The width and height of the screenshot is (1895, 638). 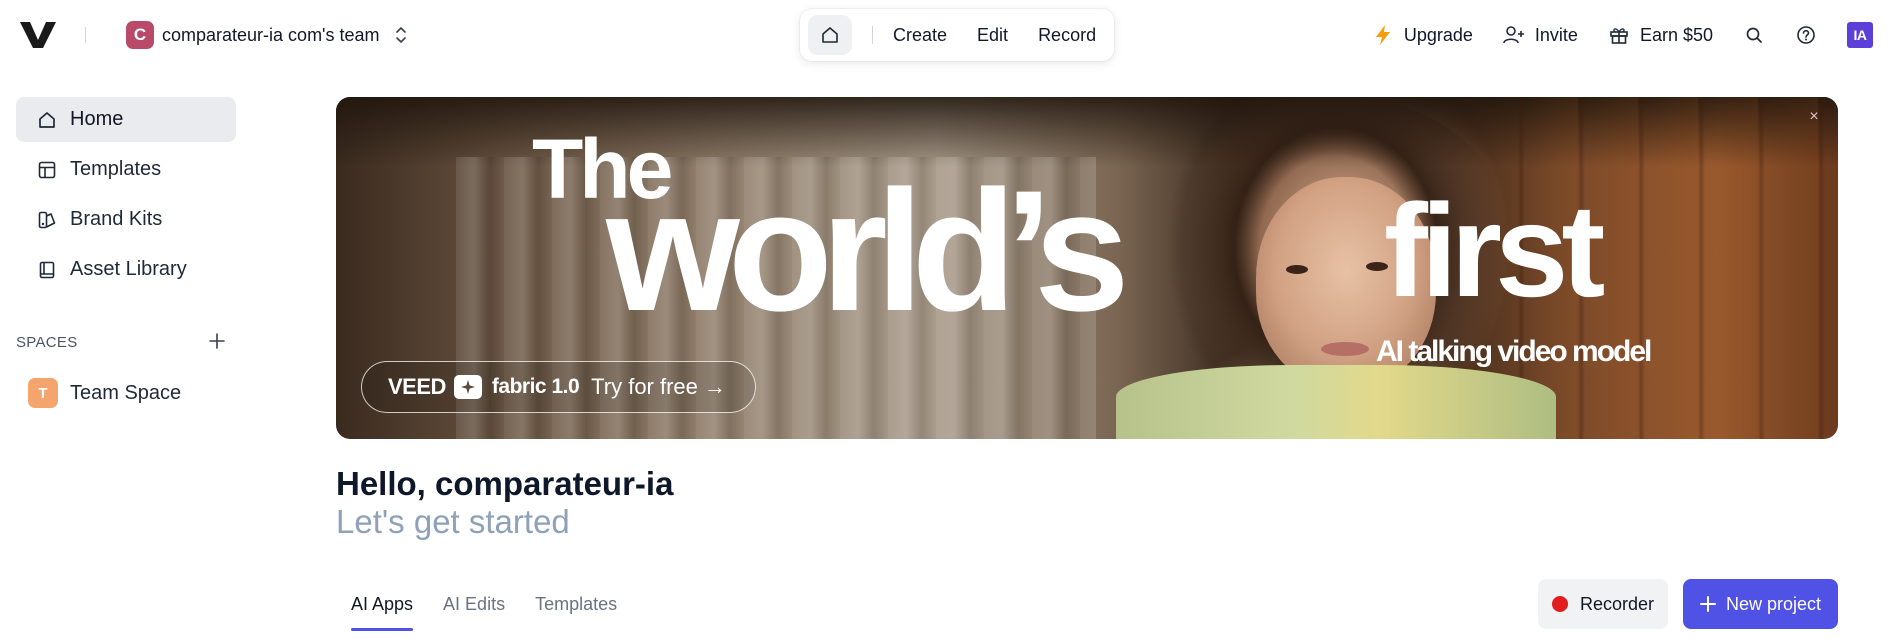 What do you see at coordinates (1556, 34) in the screenshot?
I see `invite-label: Invite` at bounding box center [1556, 34].